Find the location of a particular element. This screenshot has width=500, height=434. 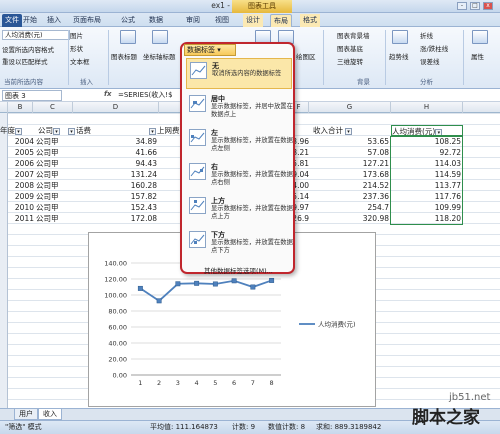

tab-data: 数据 is located at coordinates (156, 20).